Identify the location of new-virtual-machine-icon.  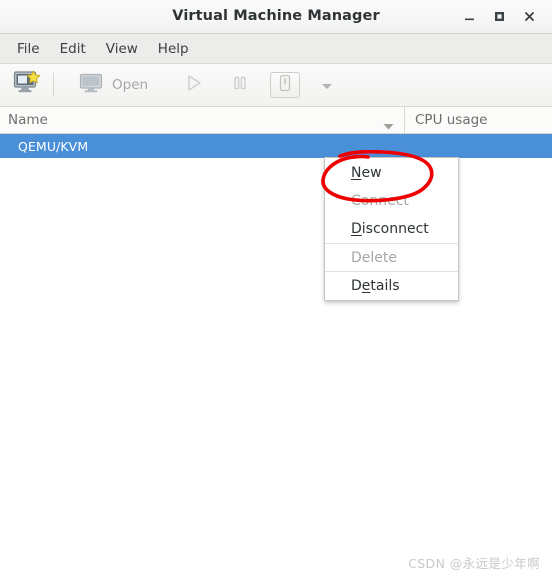
(27, 85).